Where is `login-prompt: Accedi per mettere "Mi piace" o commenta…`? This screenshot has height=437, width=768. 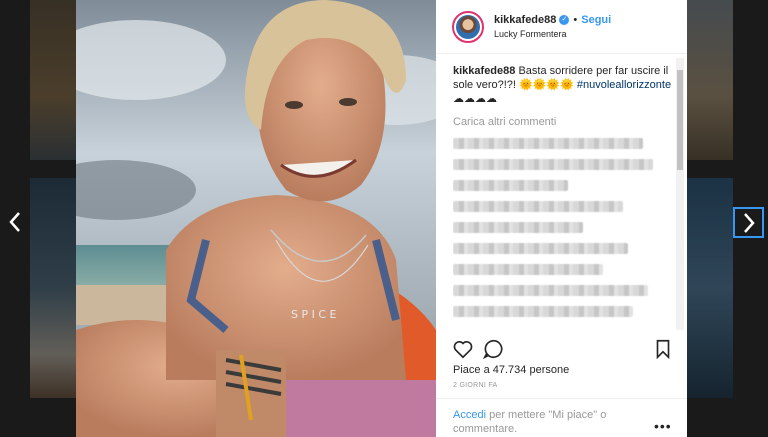
login-prompt: Accedi per mettere "Mi piace" o commenta… is located at coordinates (548, 422).